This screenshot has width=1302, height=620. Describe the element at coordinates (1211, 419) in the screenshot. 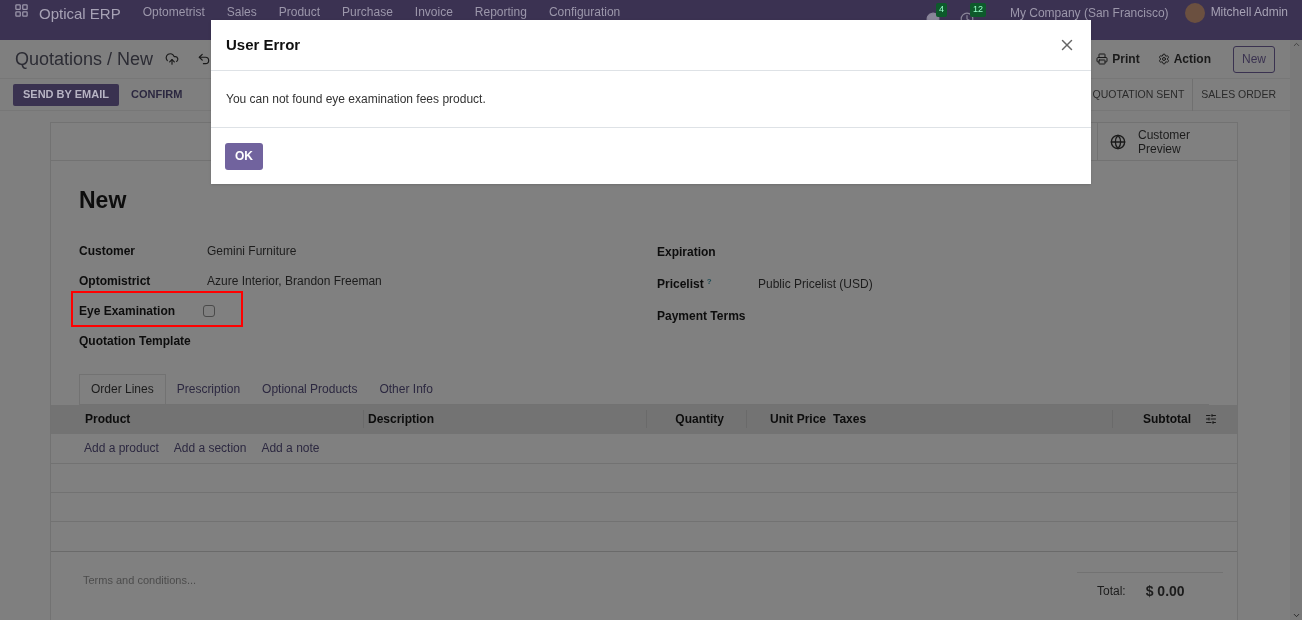

I see `column-settings-icon` at that location.